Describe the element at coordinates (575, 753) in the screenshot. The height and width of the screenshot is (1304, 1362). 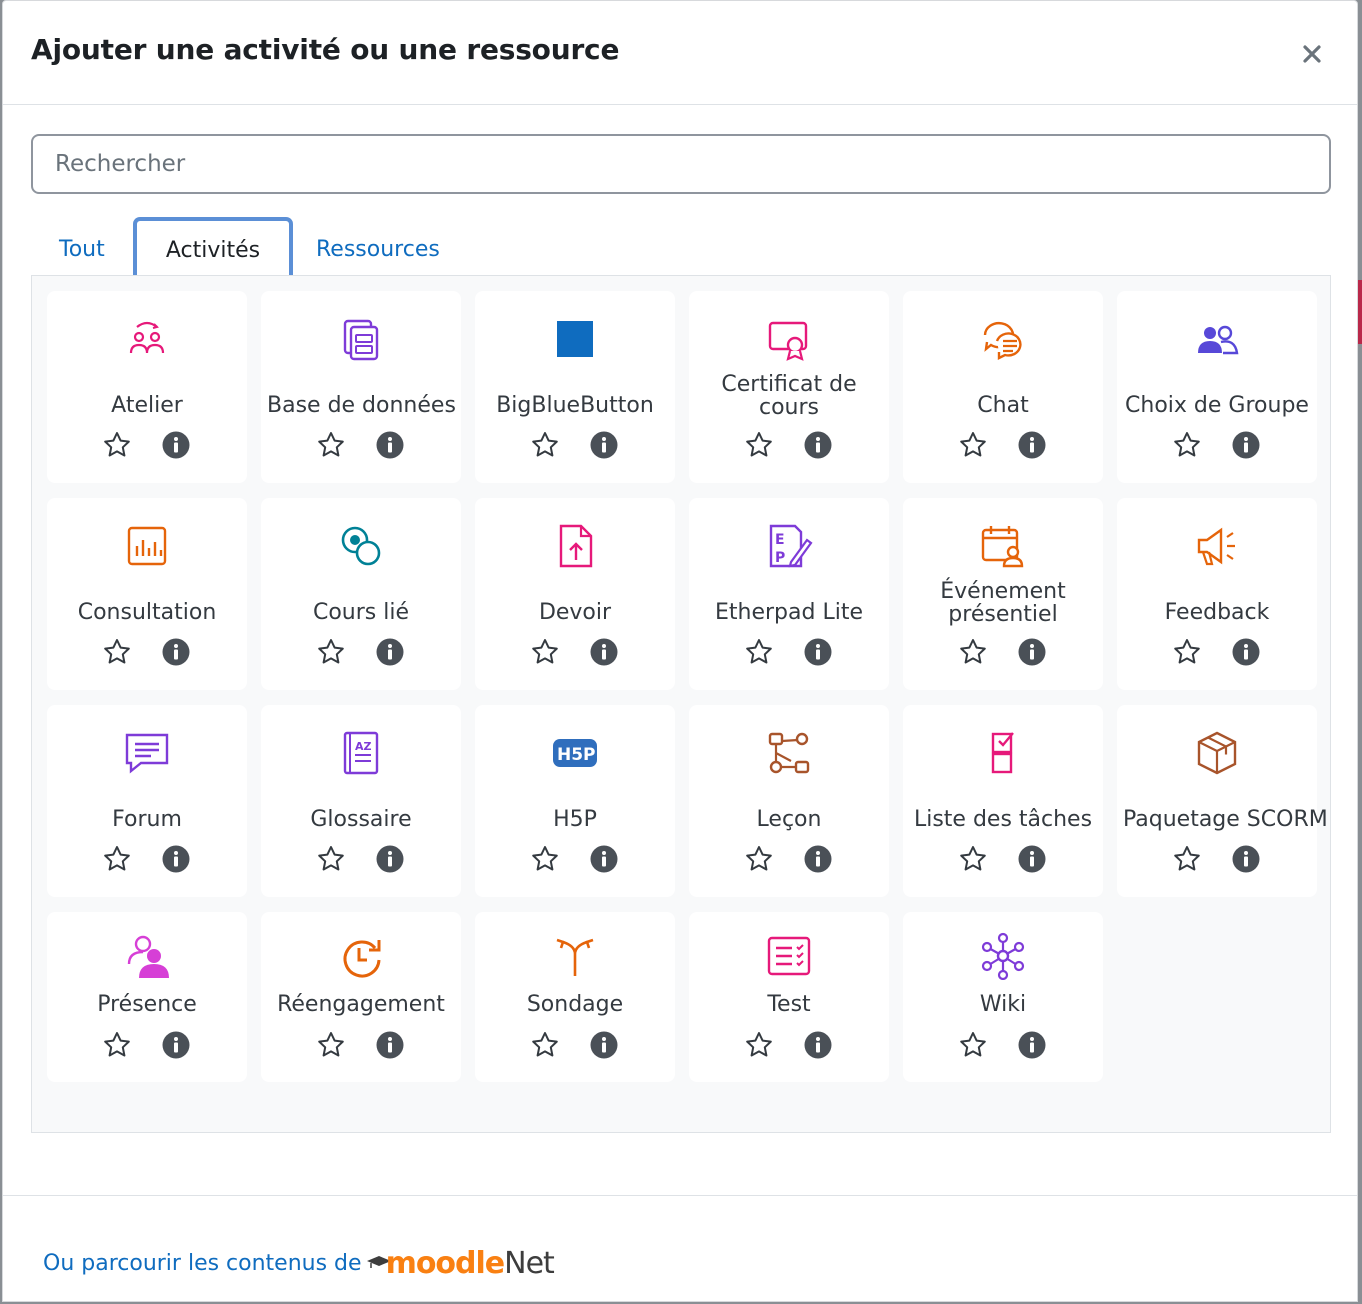
I see `h5p-icon: H5P` at that location.